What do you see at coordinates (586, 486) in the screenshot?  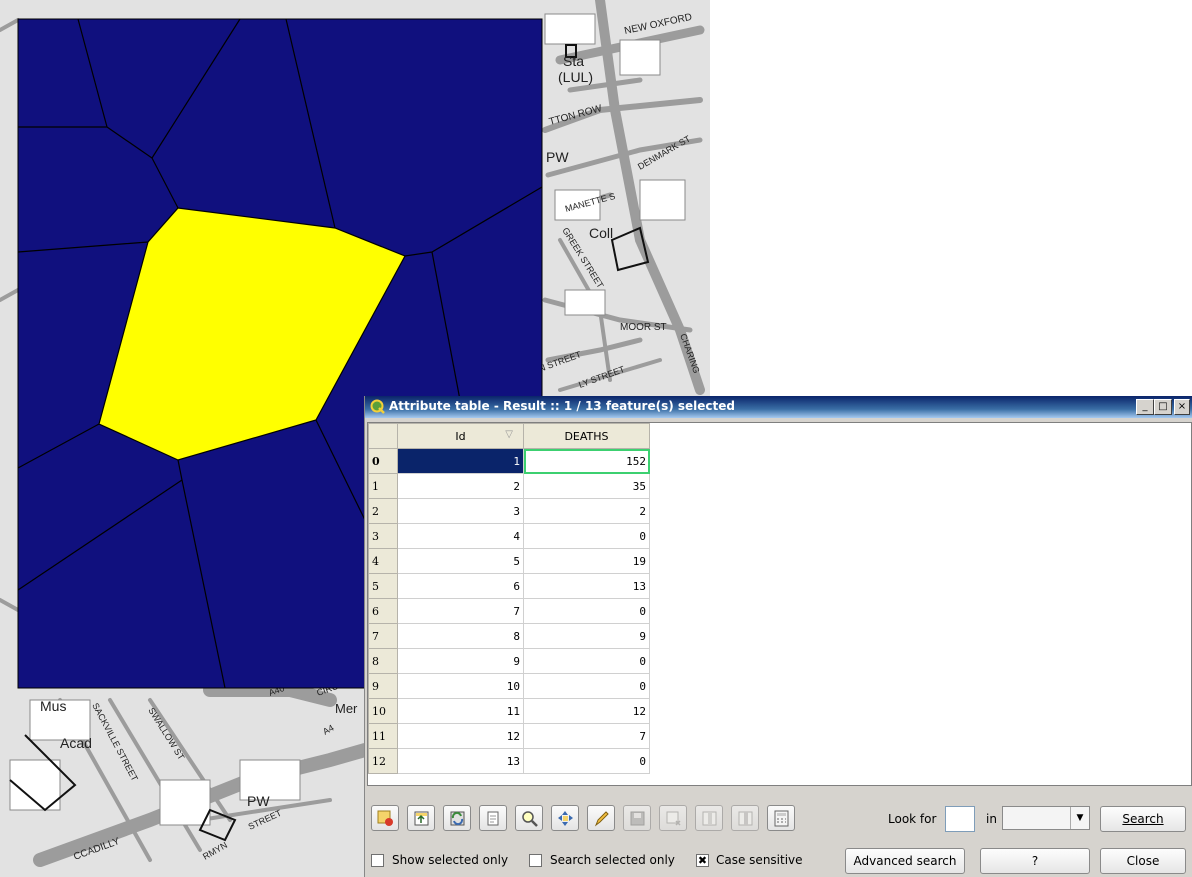 I see `cell-deaths: 35` at bounding box center [586, 486].